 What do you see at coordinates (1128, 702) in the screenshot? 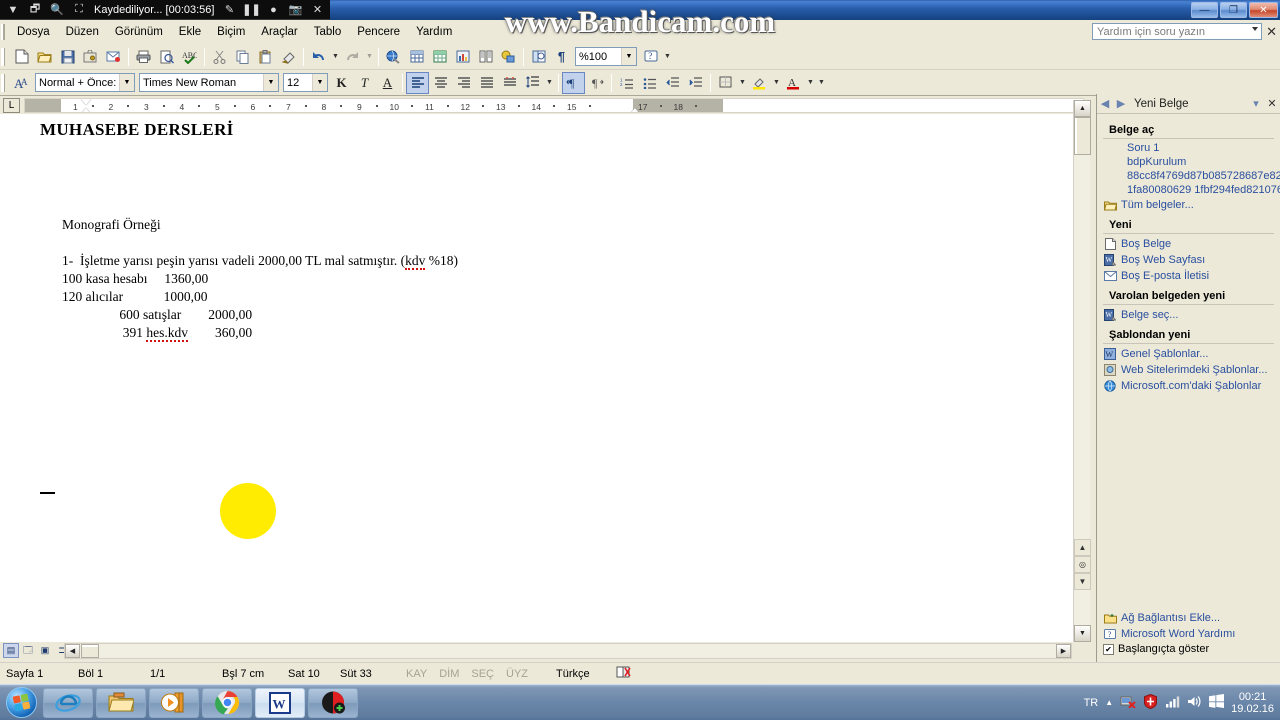
I see `network-error-icon` at bounding box center [1128, 702].